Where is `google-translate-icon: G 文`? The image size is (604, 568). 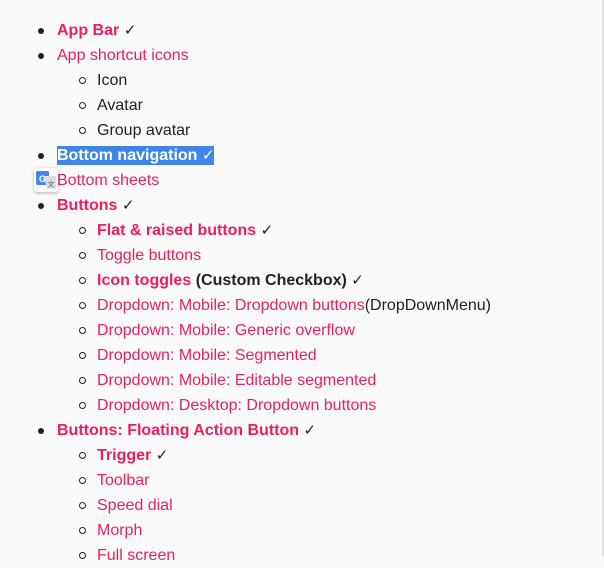 google-translate-icon: G 文 is located at coordinates (46, 180).